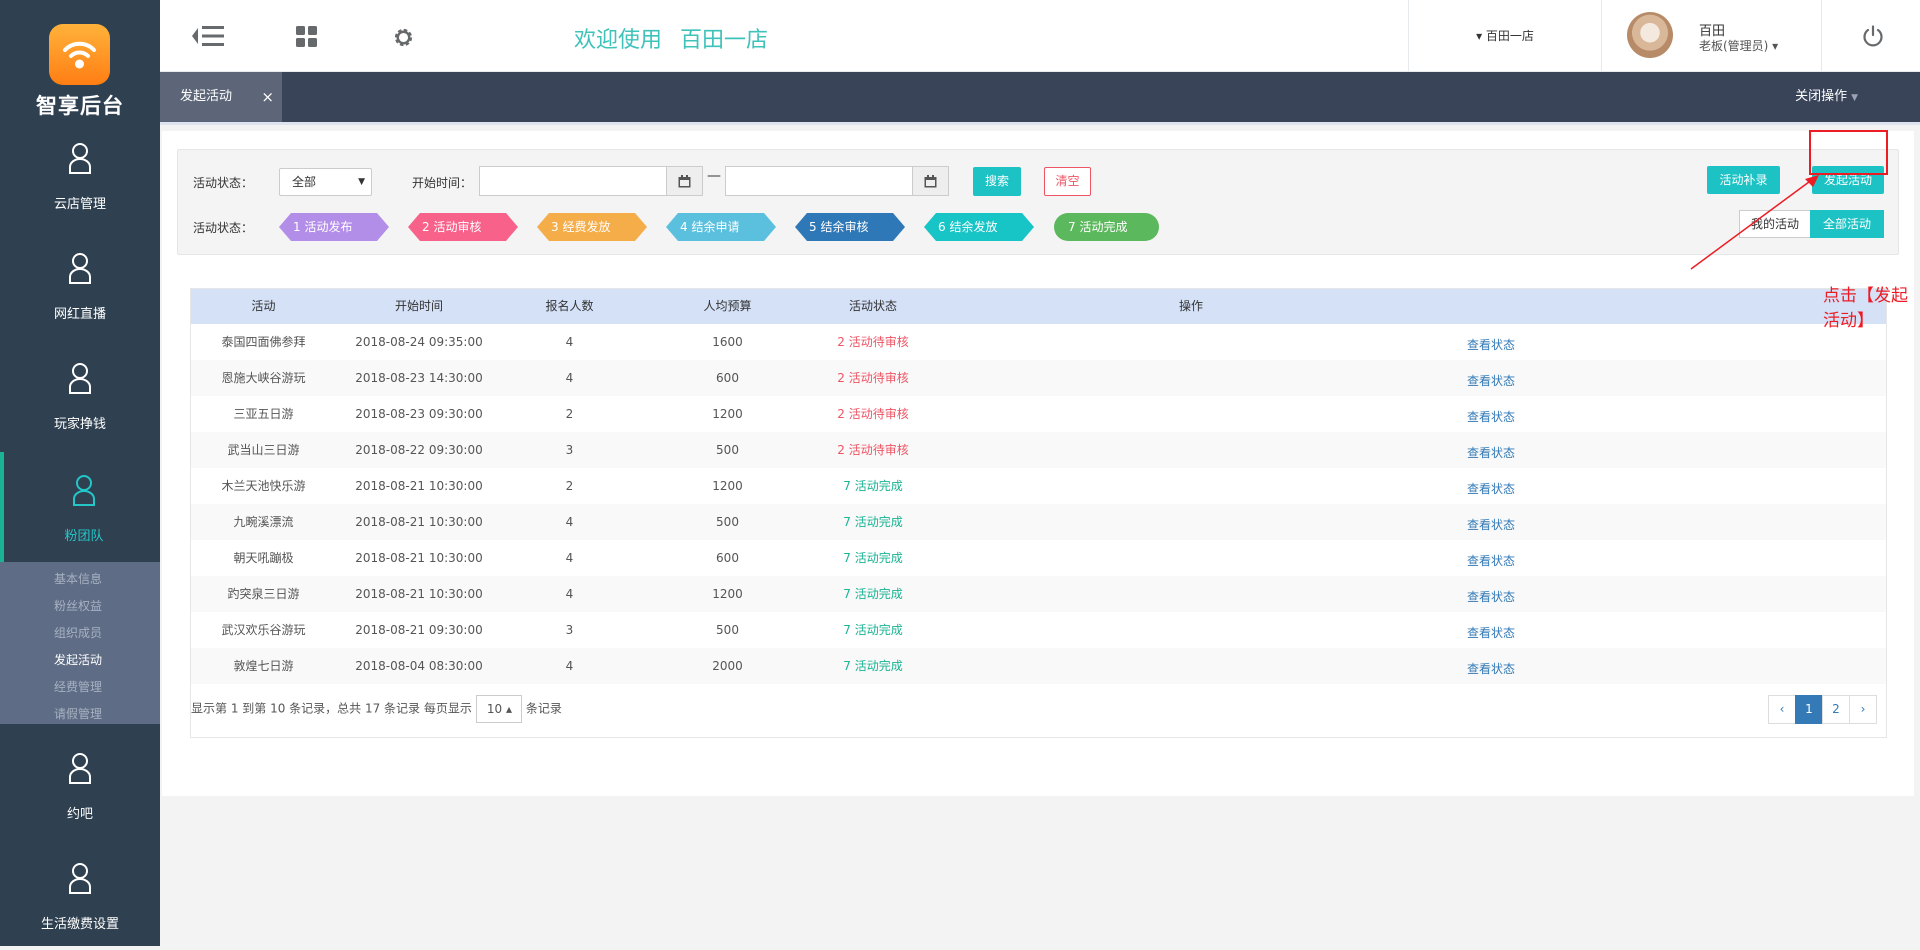 The image size is (1920, 950). What do you see at coordinates (80, 395) in the screenshot?
I see `sidebar-item-earn: 玩家挣钱` at bounding box center [80, 395].